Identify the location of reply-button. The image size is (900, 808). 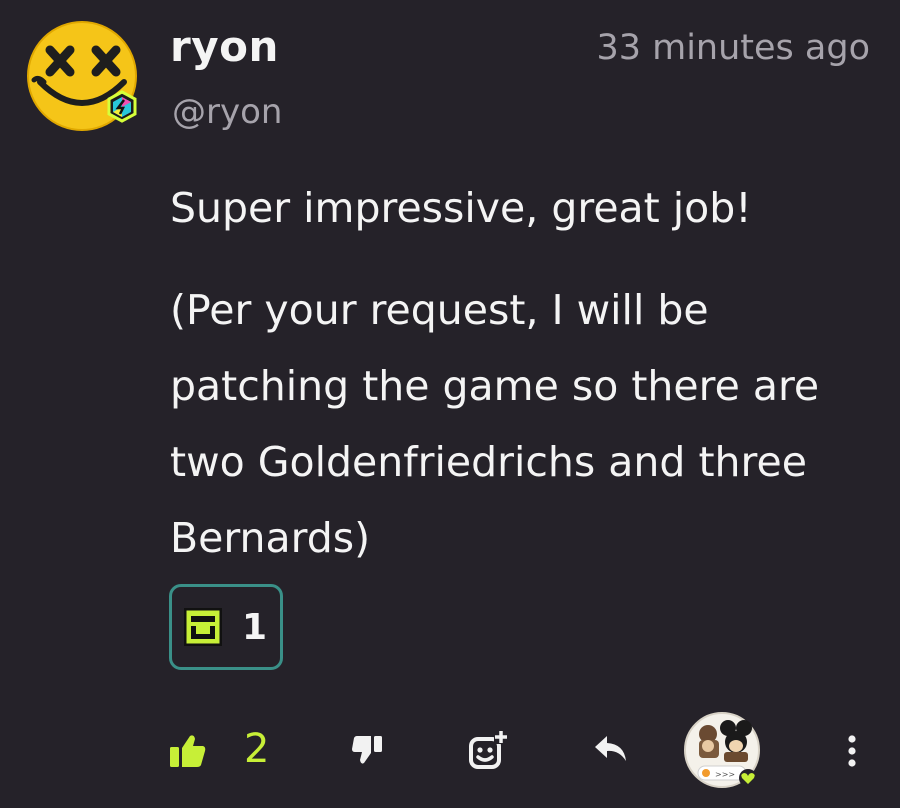
(611, 751).